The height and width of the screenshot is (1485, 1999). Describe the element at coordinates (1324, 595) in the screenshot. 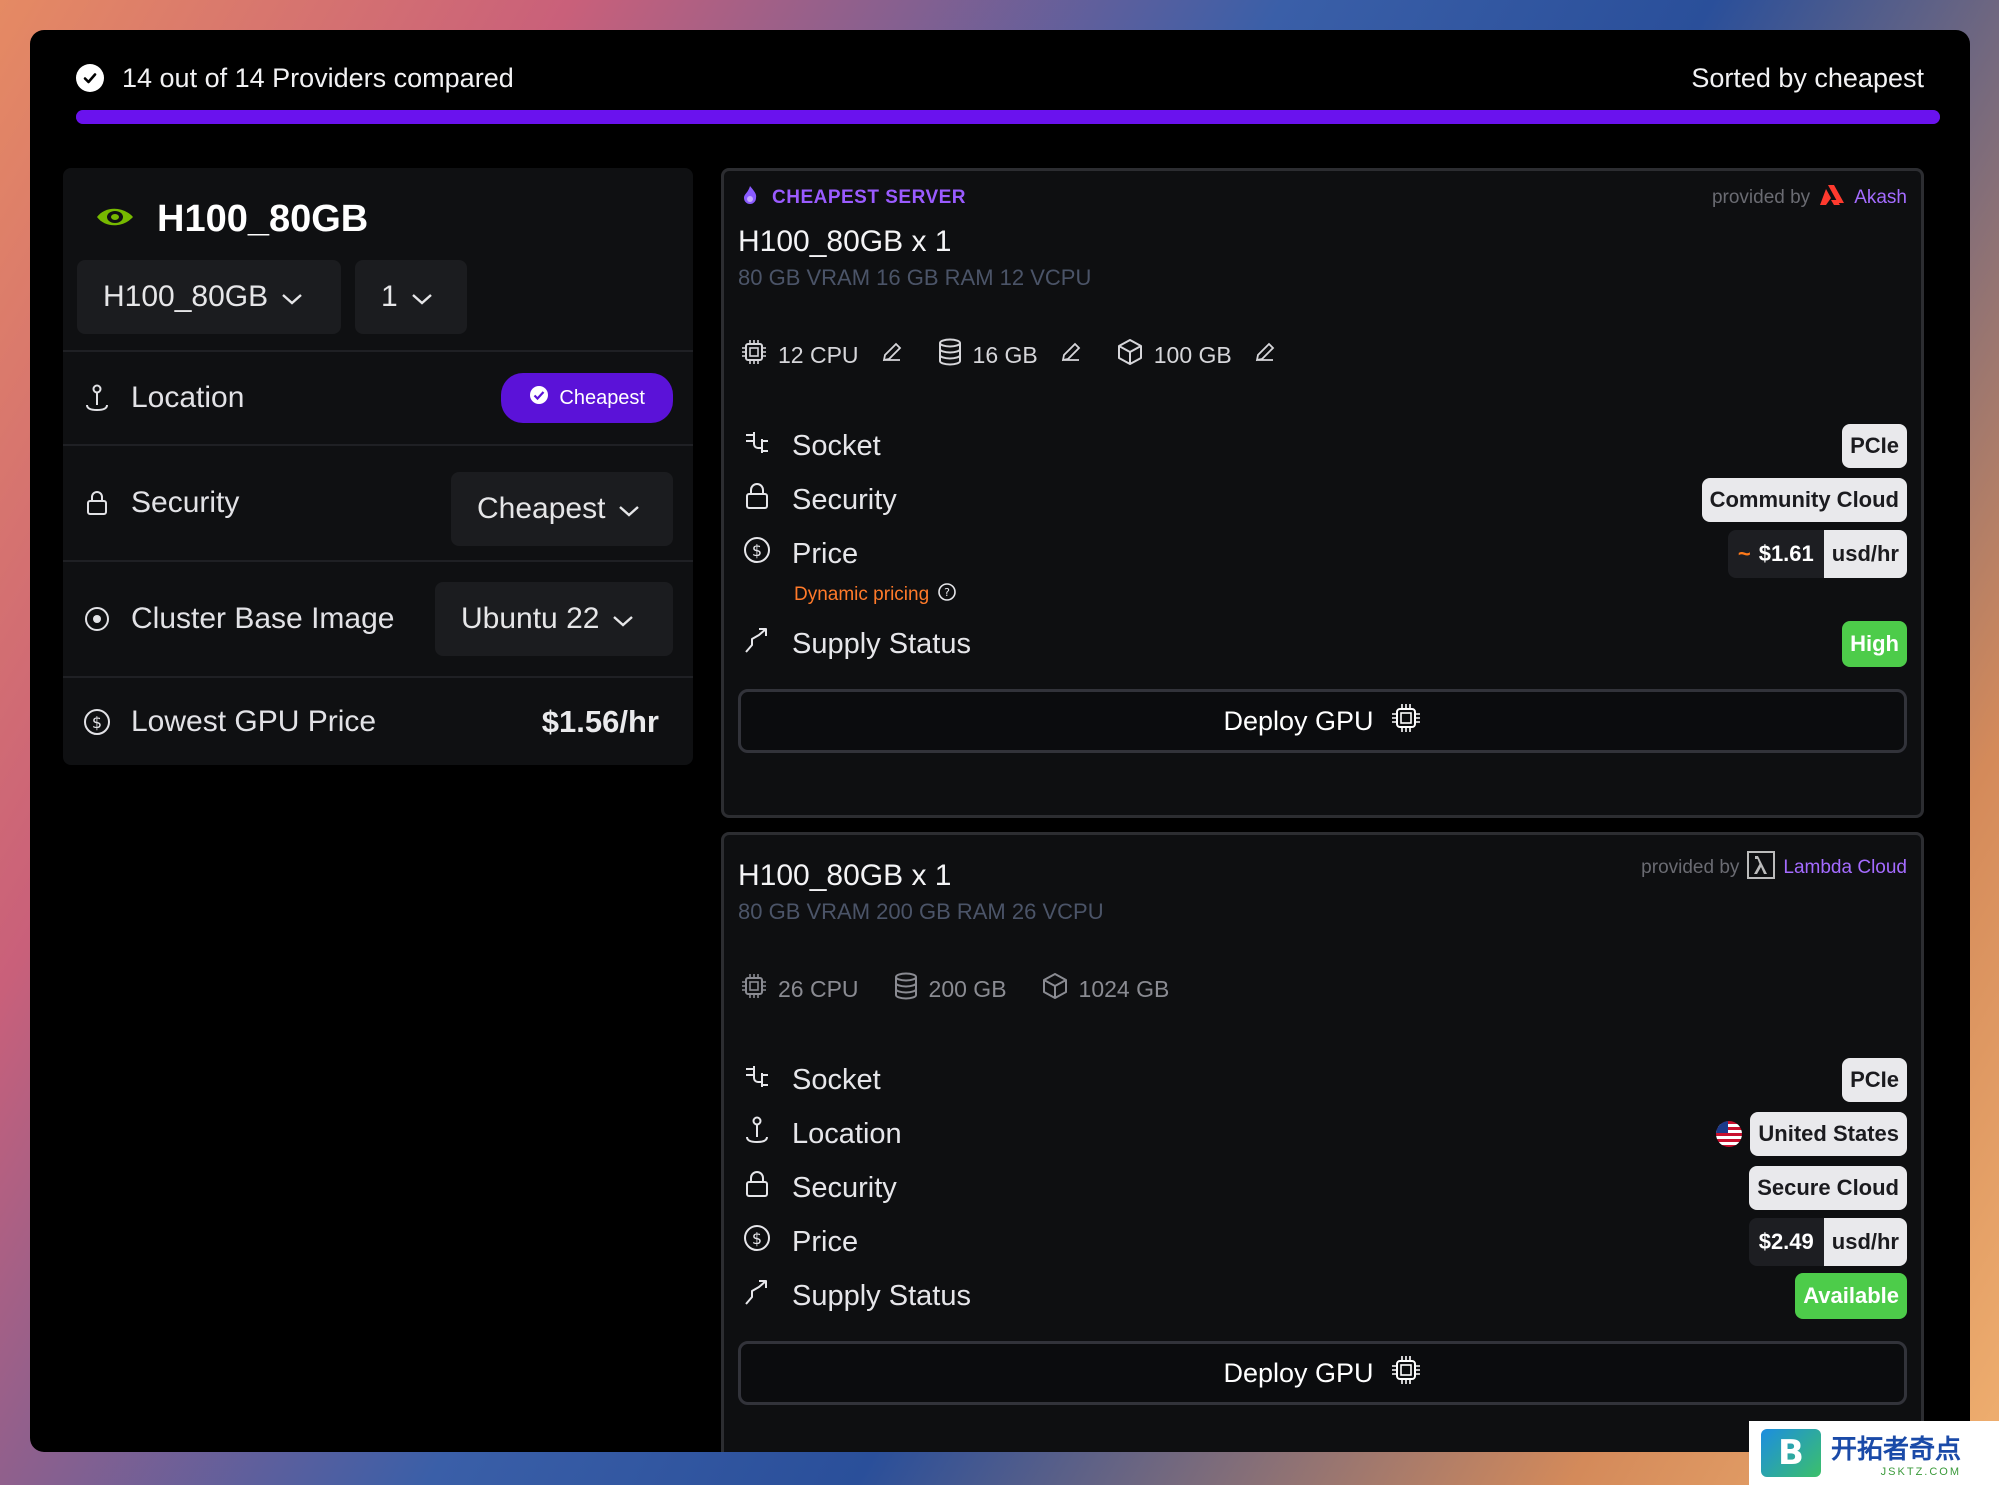

I see `dynamic-pricing-note: Dynamic pricing ?` at that location.